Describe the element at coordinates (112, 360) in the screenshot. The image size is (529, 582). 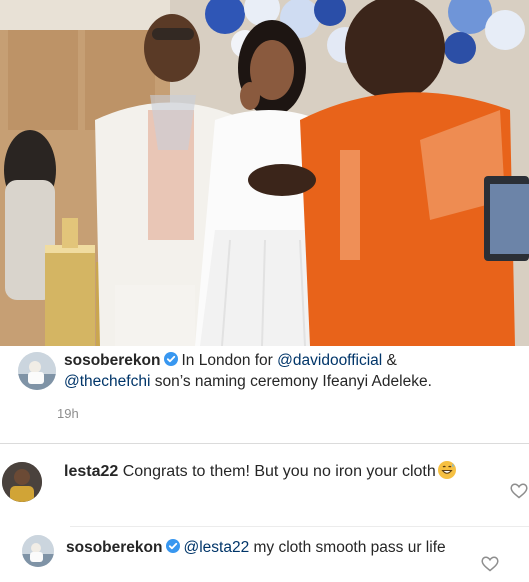
I see `caption-username: sosoberekon` at that location.